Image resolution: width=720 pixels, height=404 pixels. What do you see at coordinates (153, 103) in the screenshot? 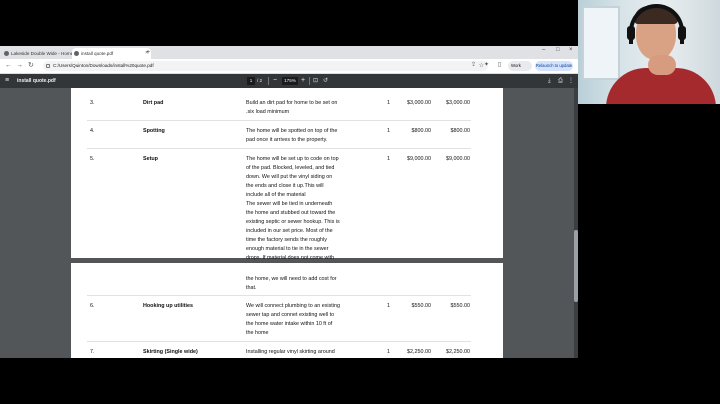
I see `item-name: Dirt pad` at bounding box center [153, 103].